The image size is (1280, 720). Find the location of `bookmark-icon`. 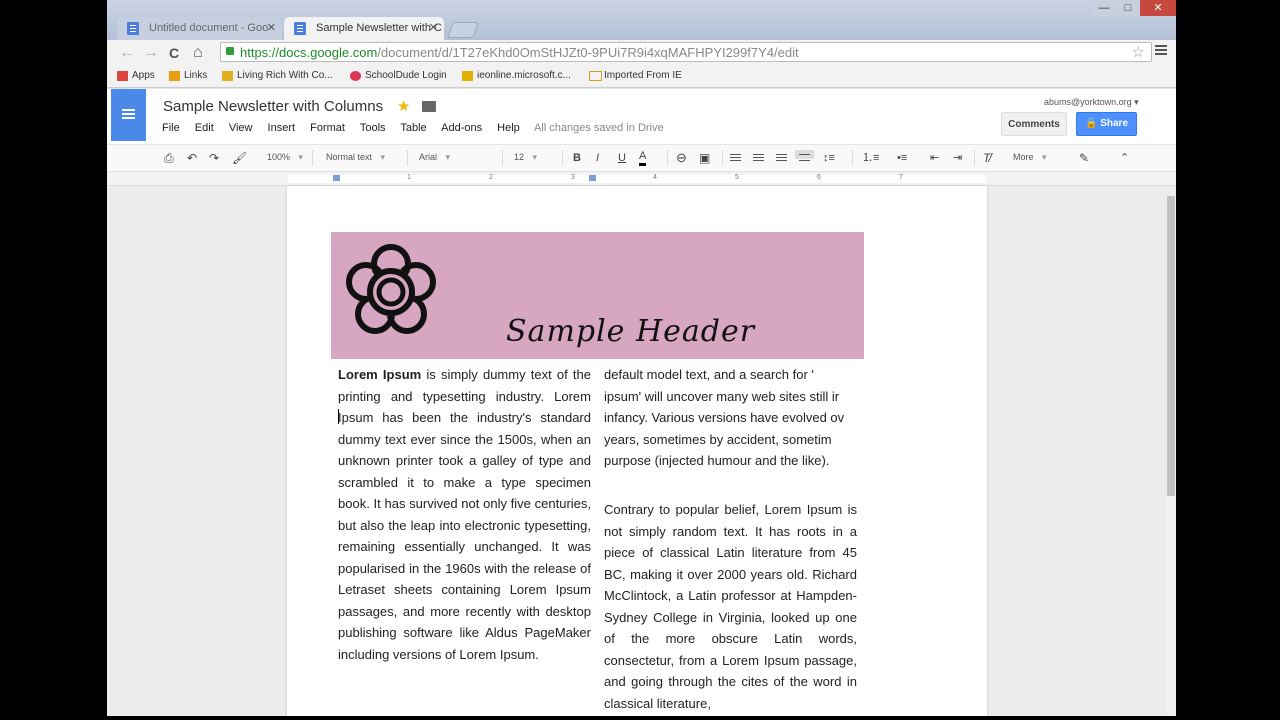

bookmark-icon is located at coordinates (355, 76).